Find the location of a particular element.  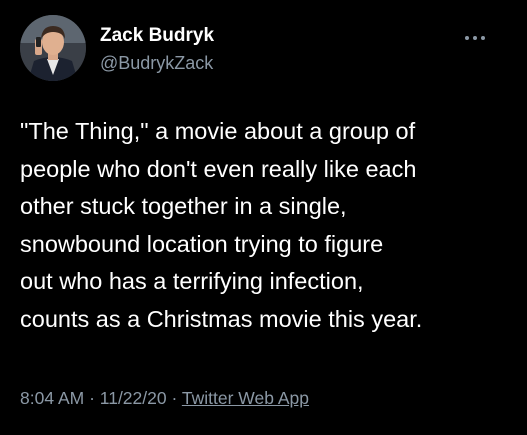

tweet-time: 8:04 AM is located at coordinates (52, 398).